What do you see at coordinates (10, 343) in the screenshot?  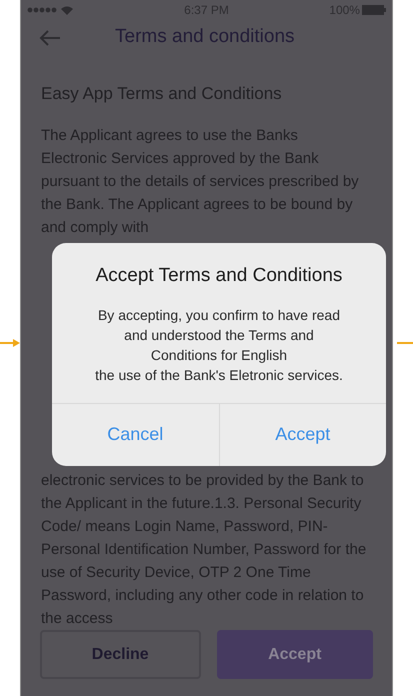 I see `arrow-icon` at bounding box center [10, 343].